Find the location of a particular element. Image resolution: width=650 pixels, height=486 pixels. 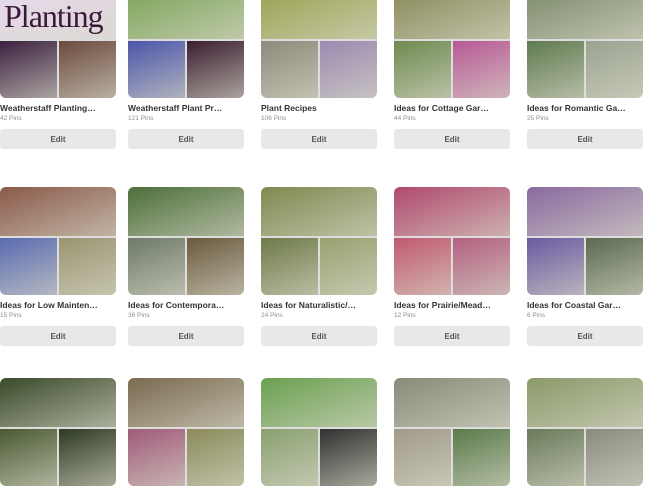

board-logo-text: Planting is located at coordinates (54, 17).